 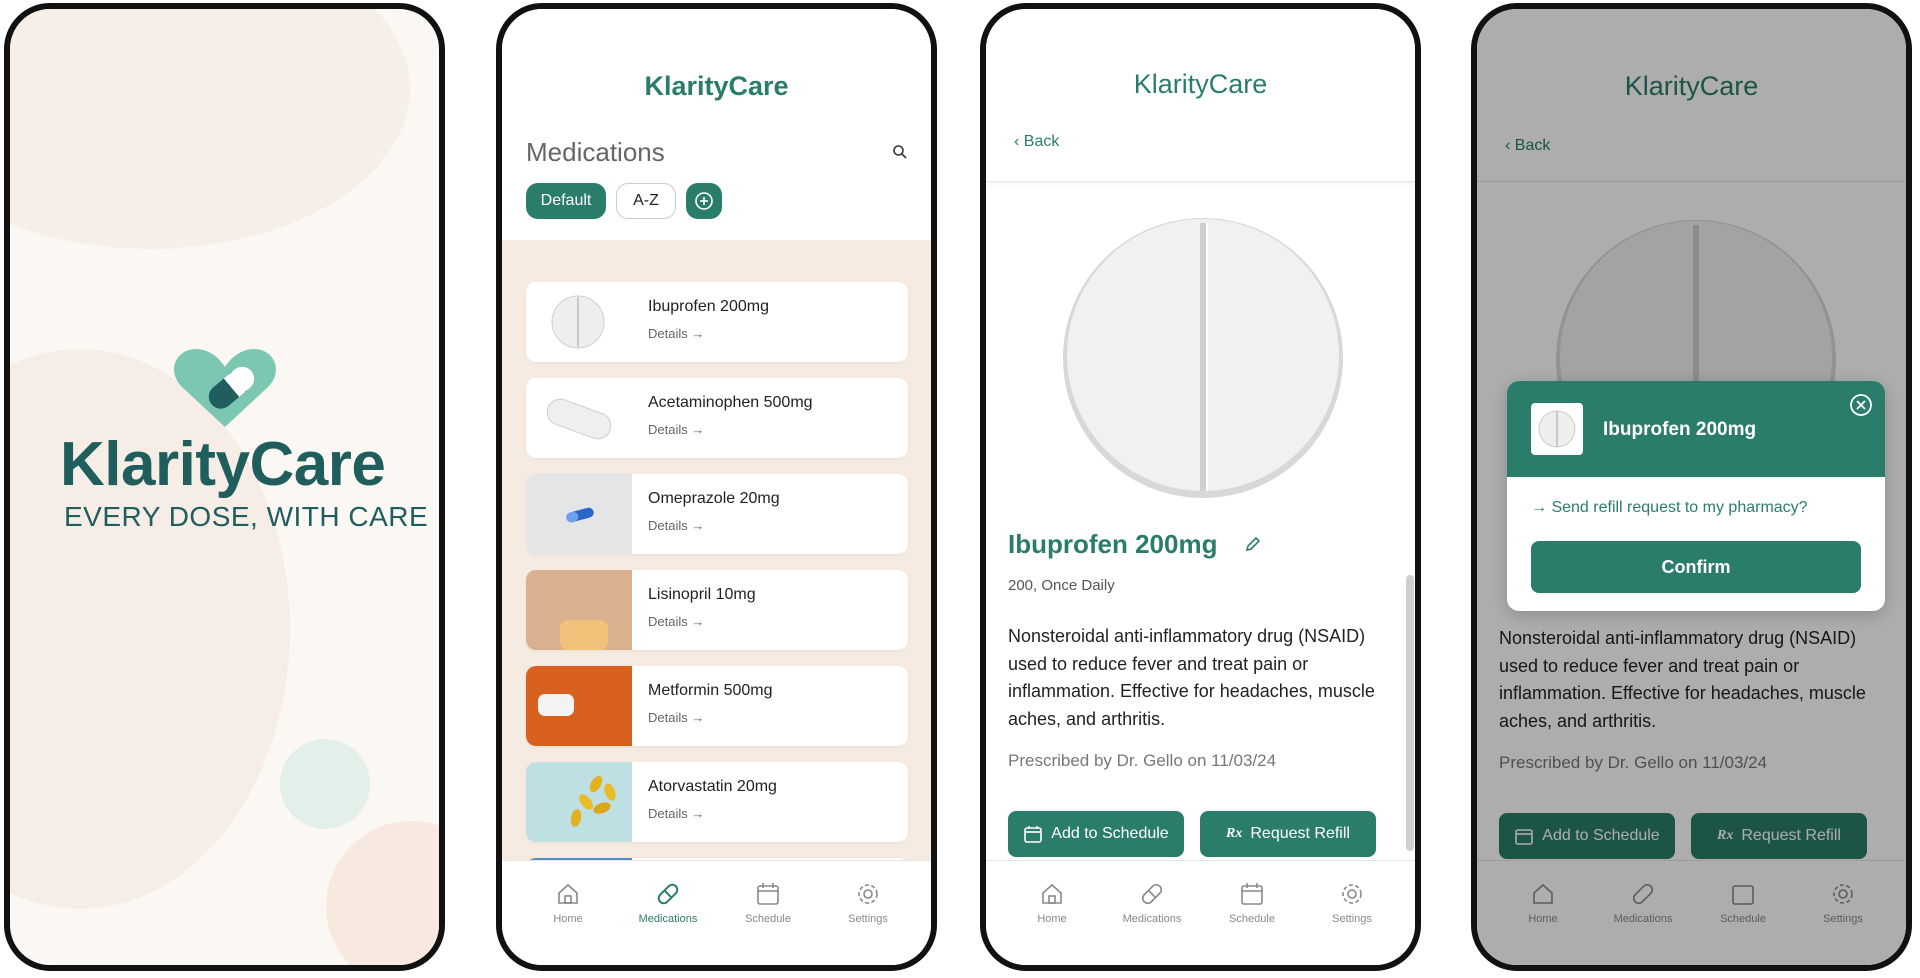 I want to click on list-item: Omeprazole 20mg Details →, so click(x=717, y=514).